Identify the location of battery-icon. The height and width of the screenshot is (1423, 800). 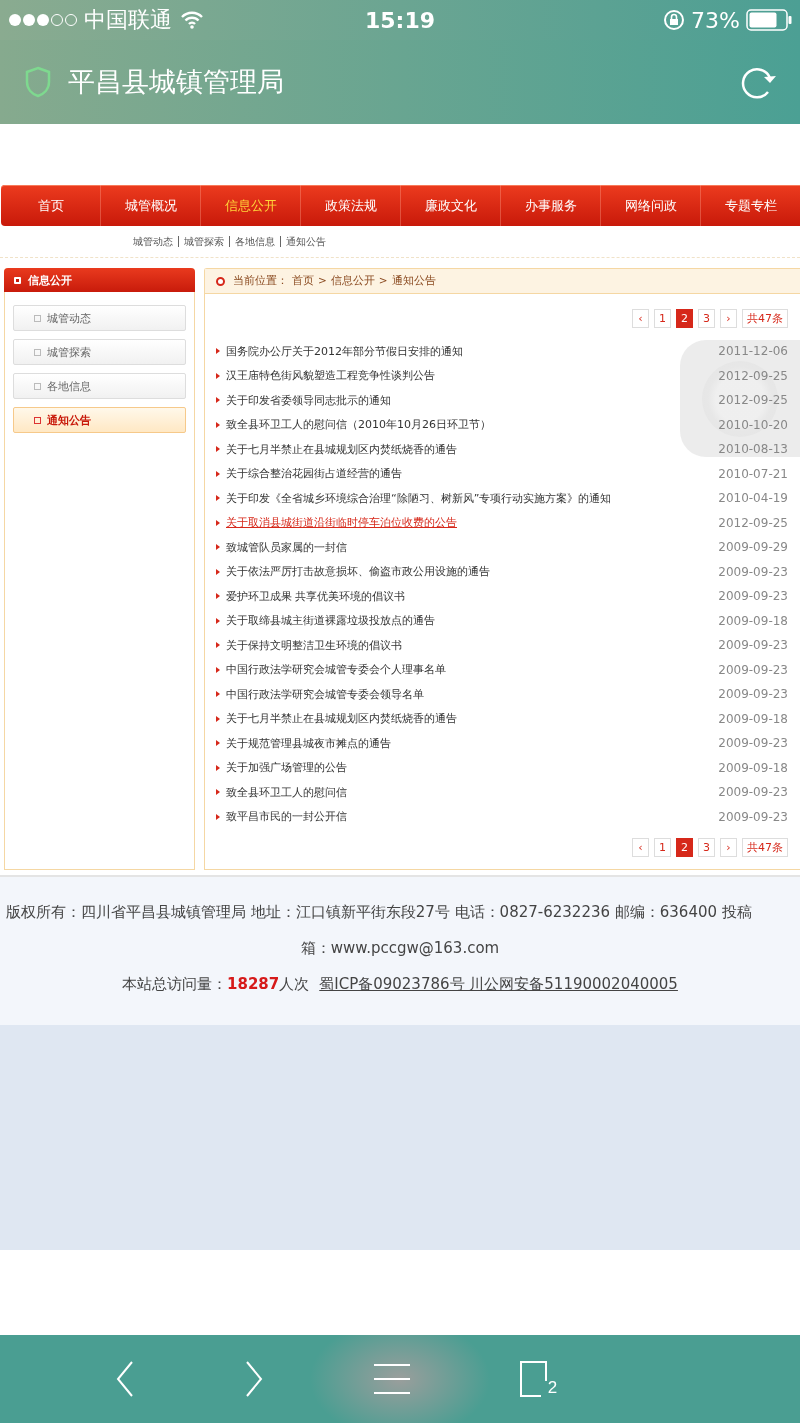
(769, 20).